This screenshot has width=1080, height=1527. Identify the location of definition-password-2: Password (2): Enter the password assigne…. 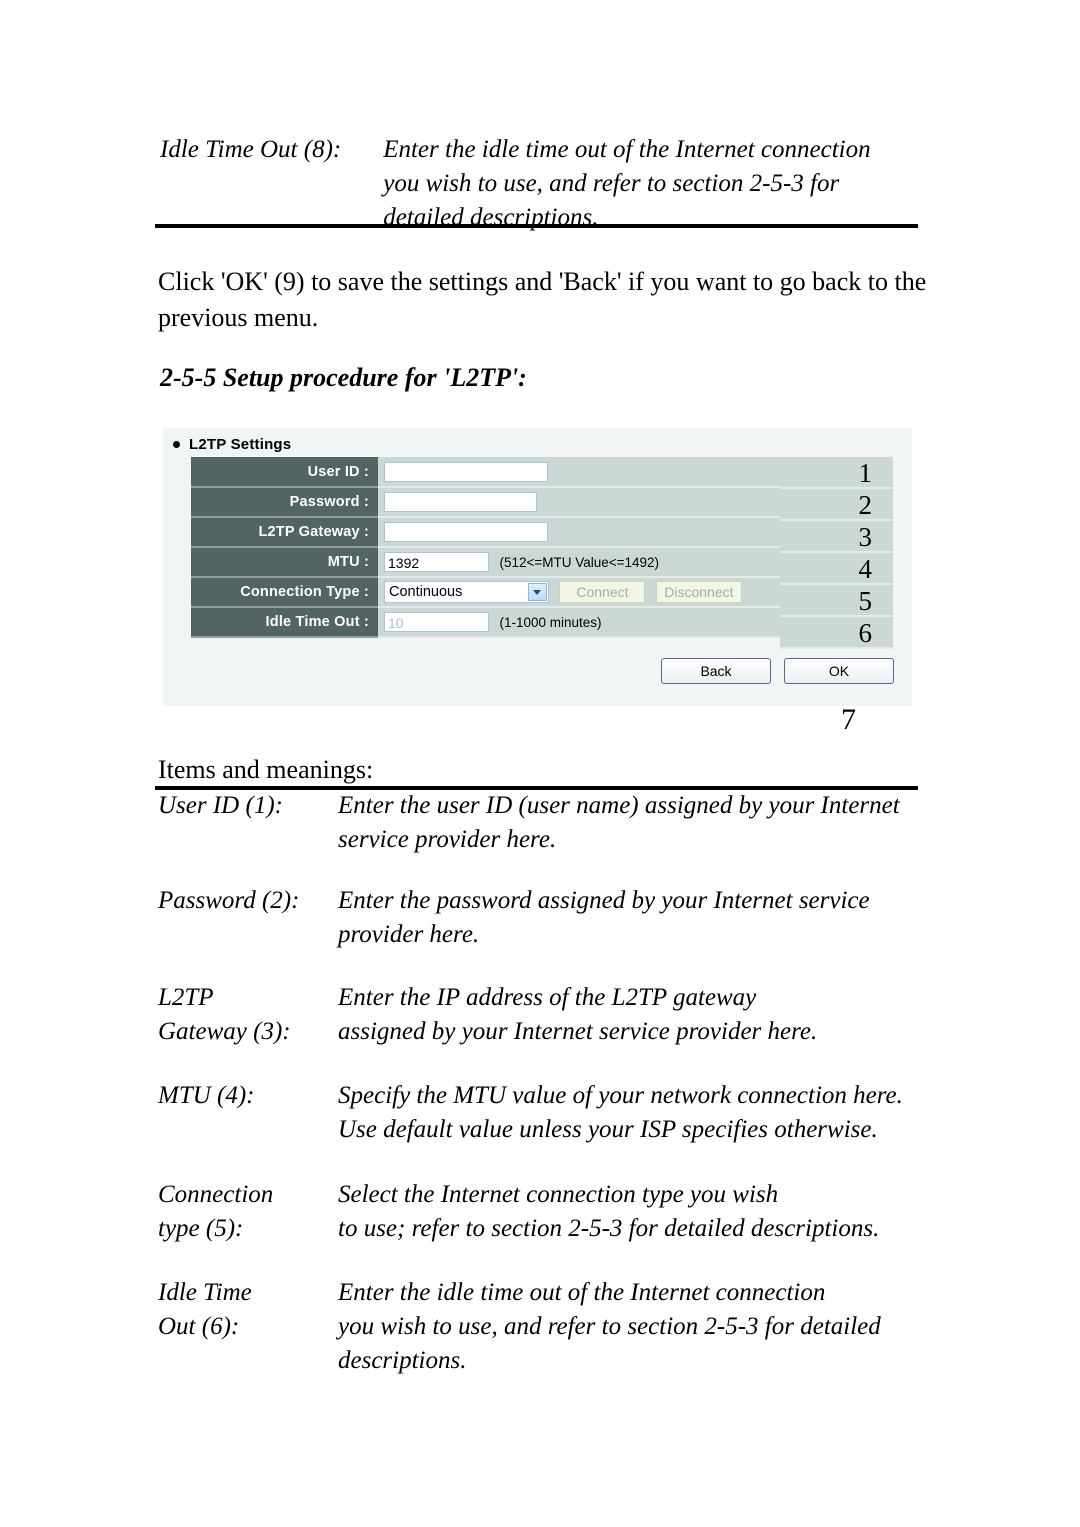
(514, 918).